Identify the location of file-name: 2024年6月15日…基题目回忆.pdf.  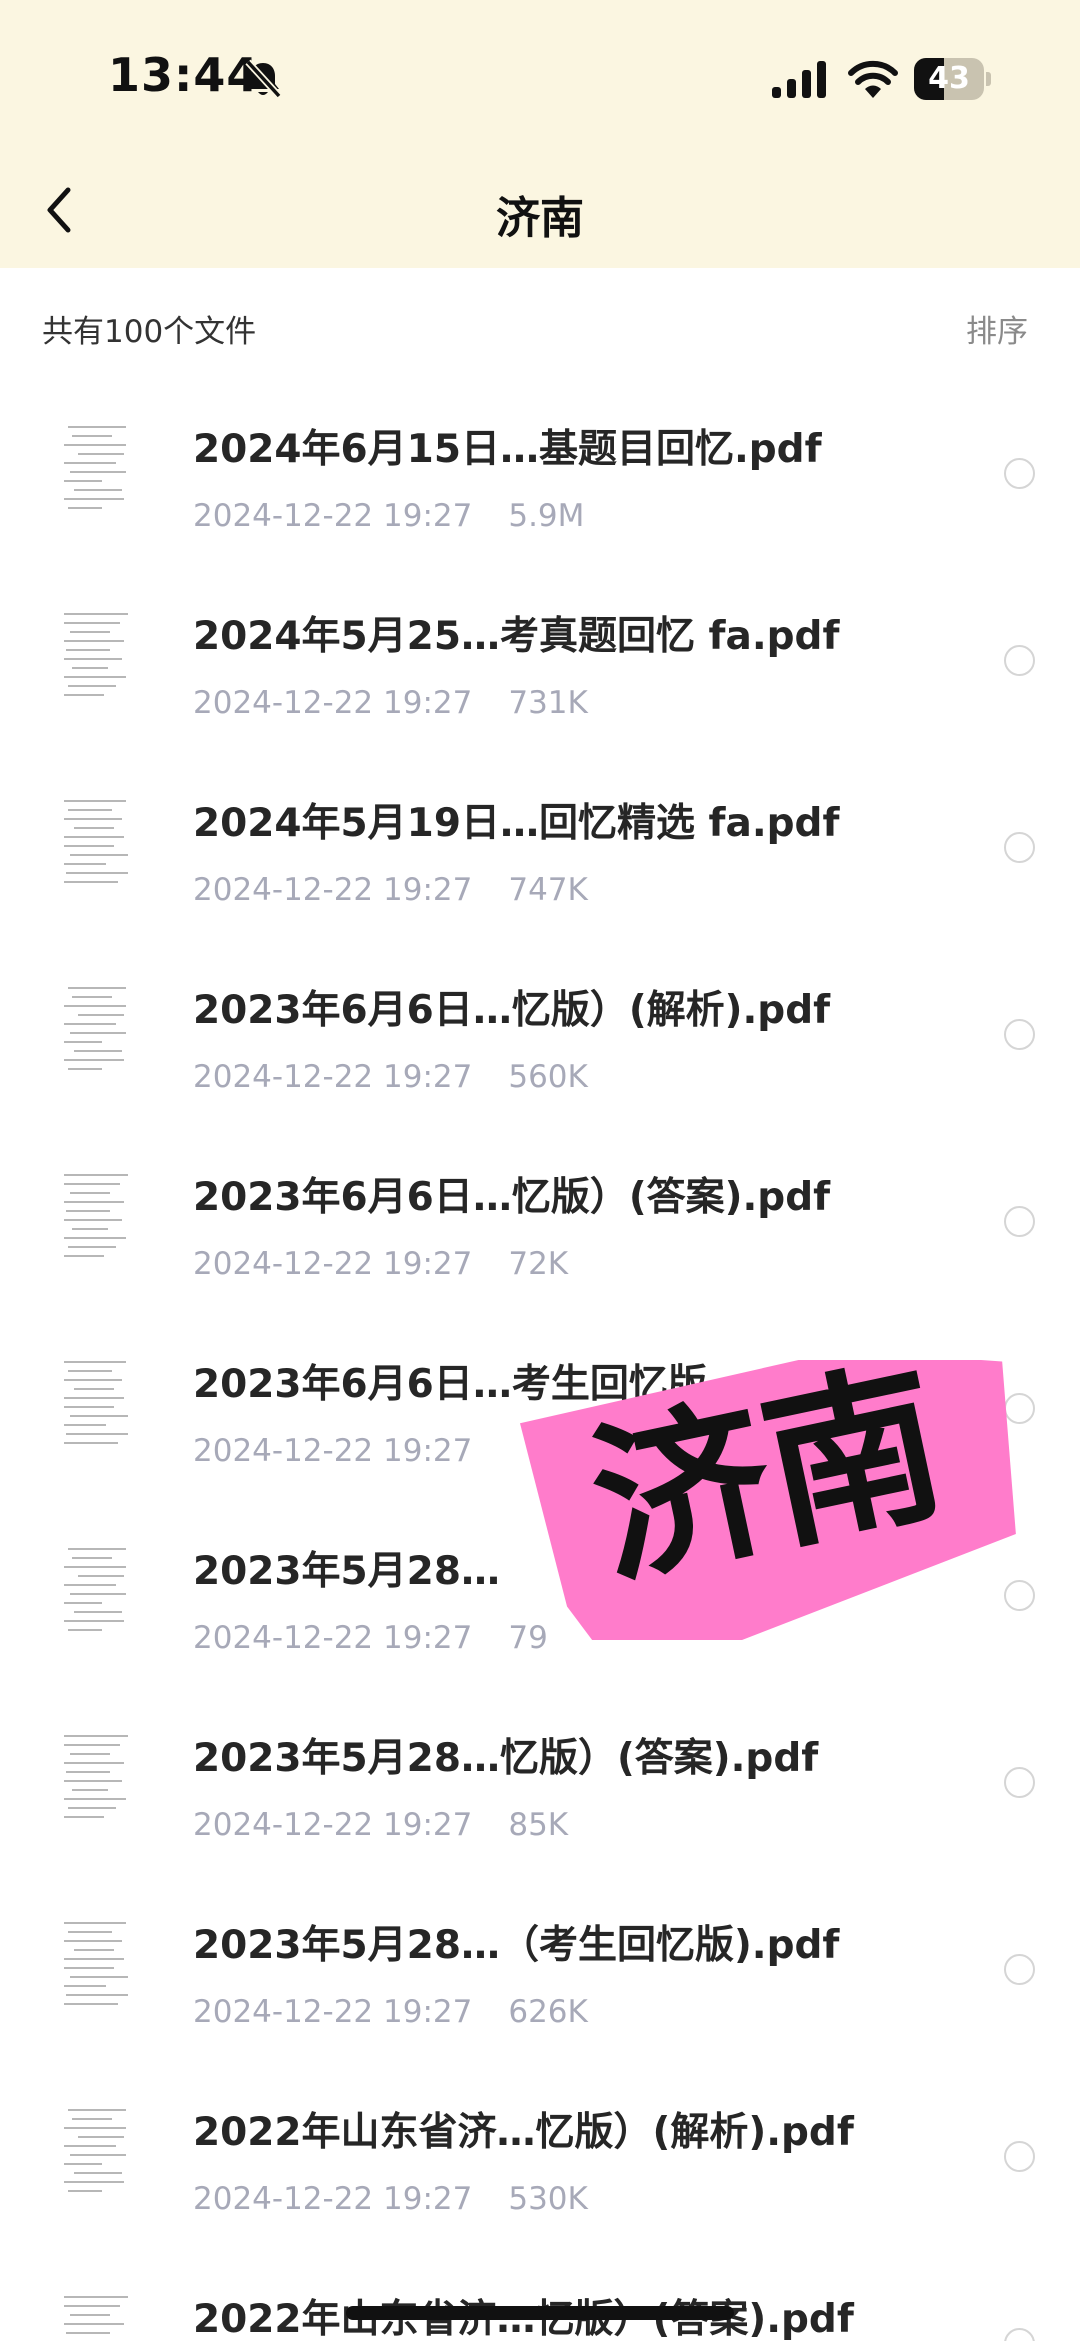
(507, 449).